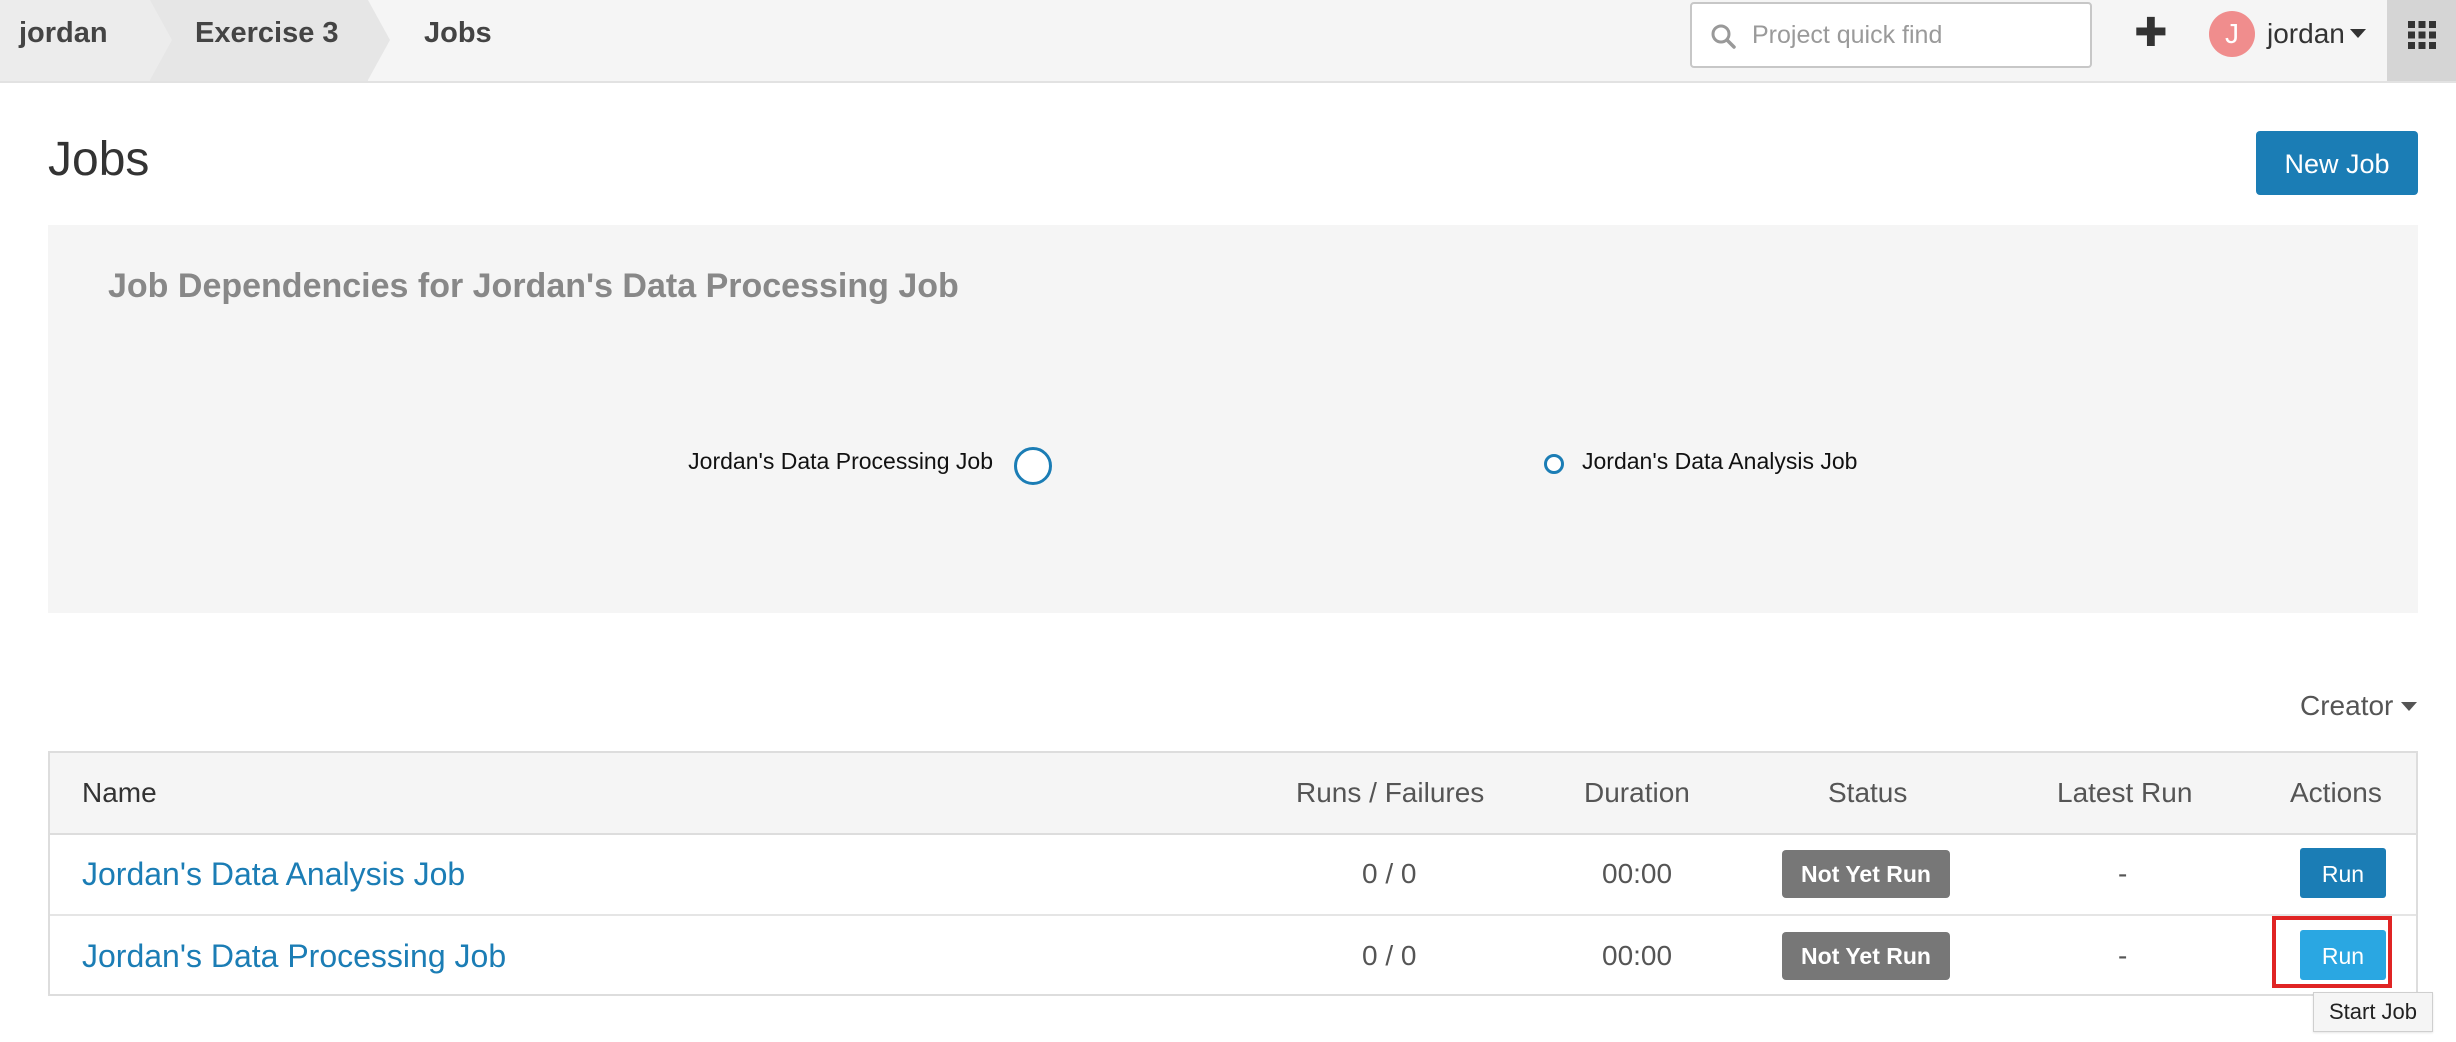 This screenshot has width=2456, height=1042. What do you see at coordinates (294, 956) in the screenshot?
I see `job-name-link: Jordan's Data Processing Job` at bounding box center [294, 956].